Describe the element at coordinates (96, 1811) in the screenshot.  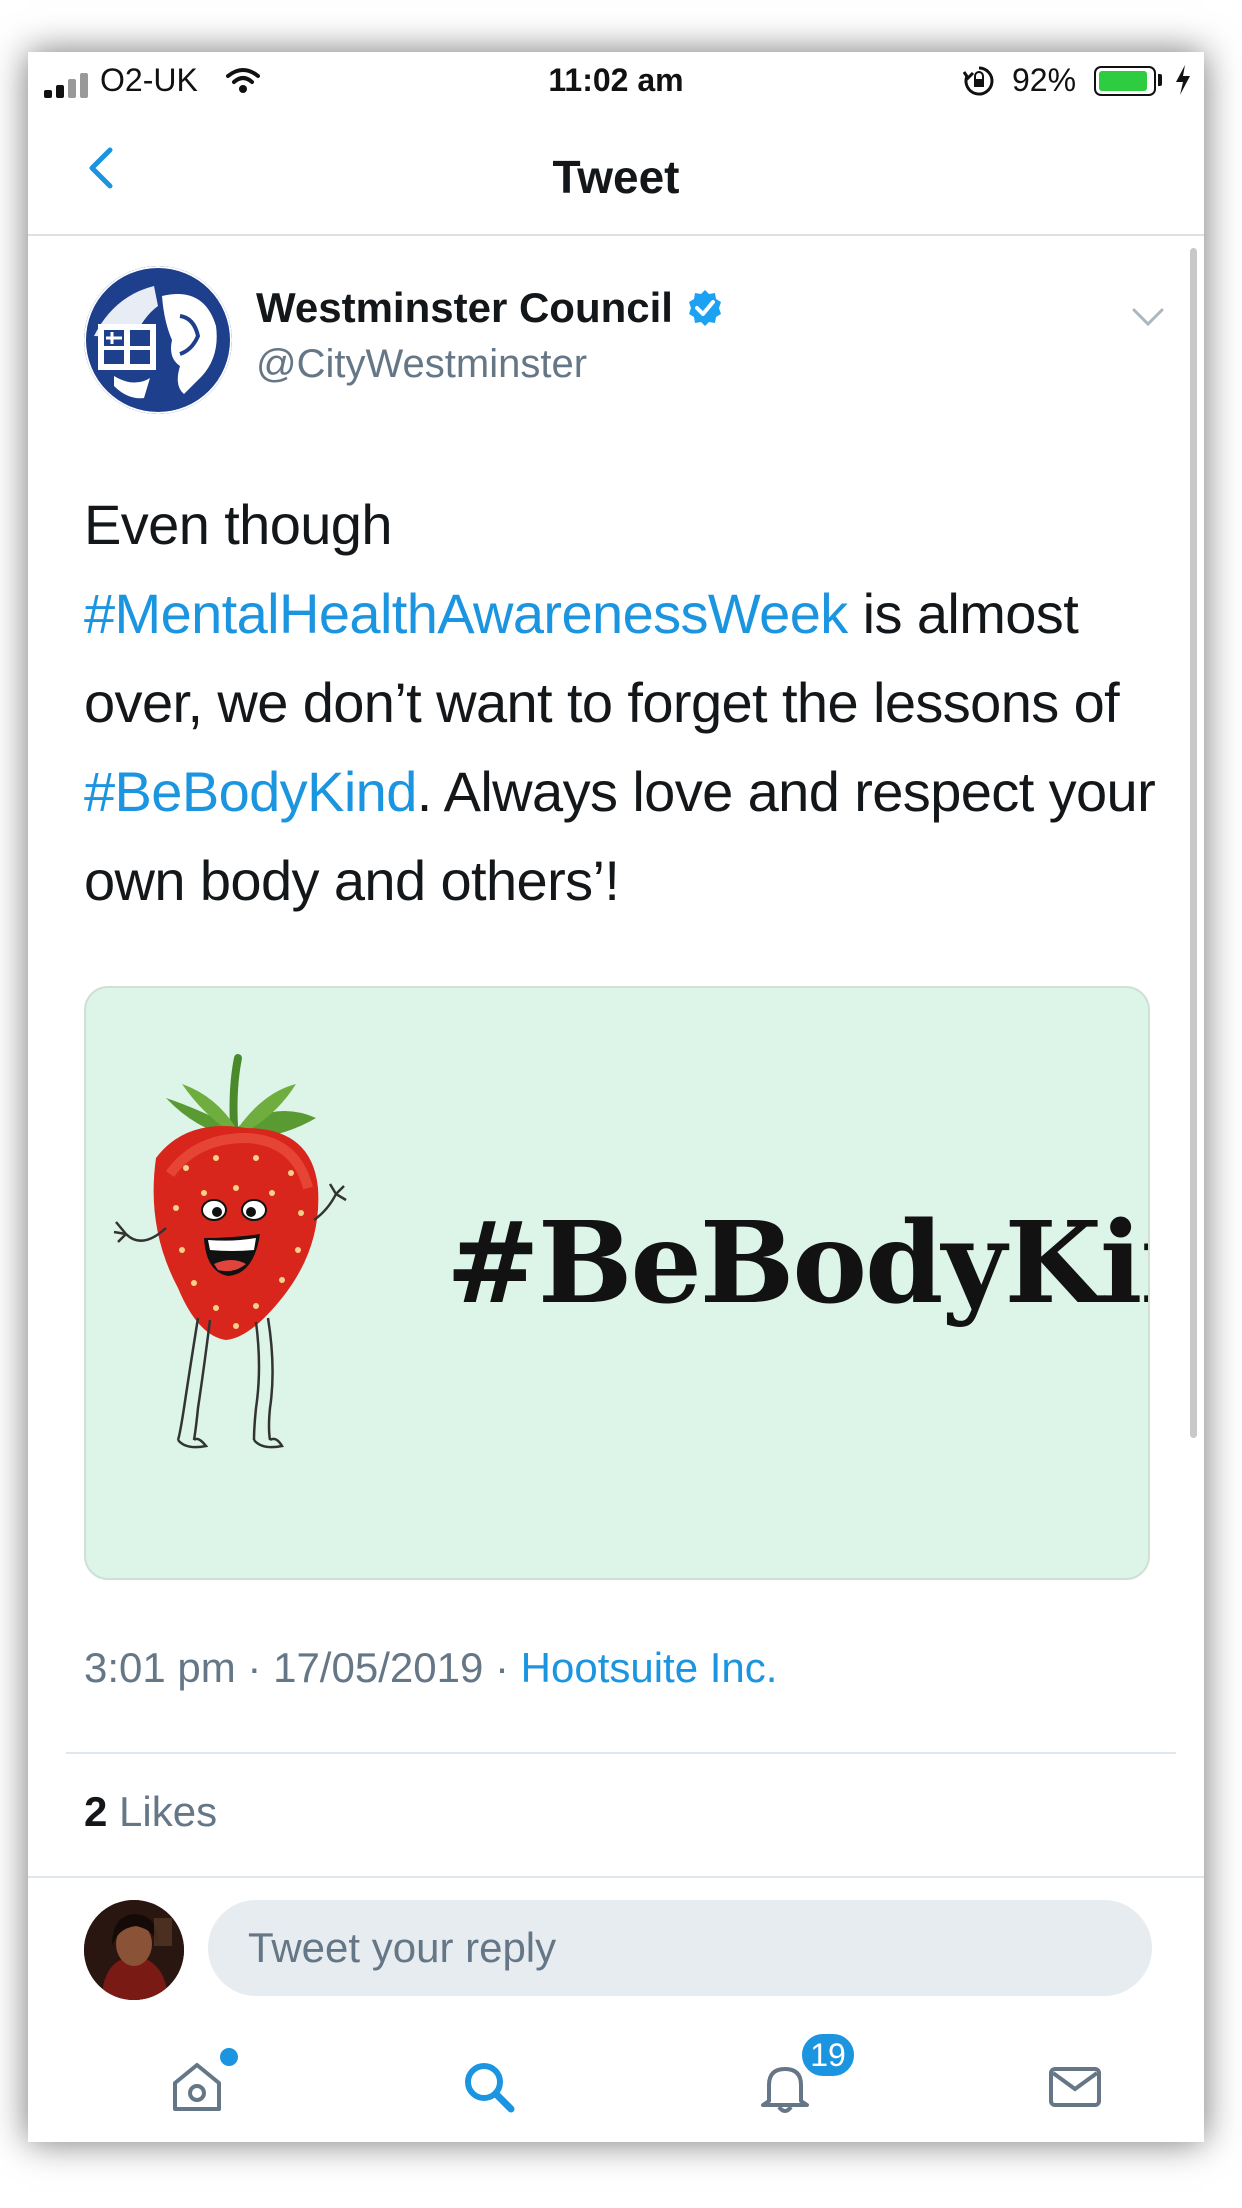
I see `likes-count: 2` at that location.